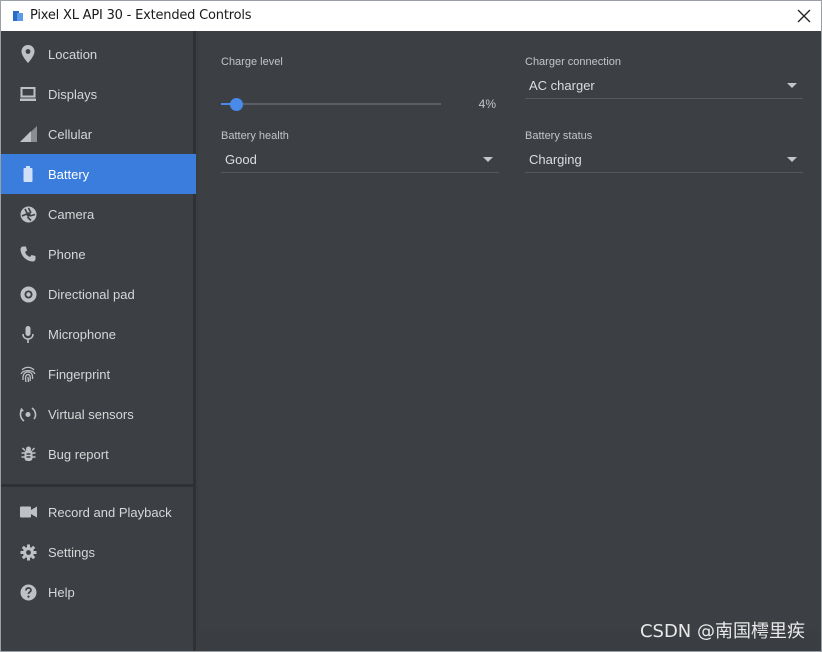  What do you see at coordinates (73, 94) in the screenshot?
I see `sidebar-item-label: Displays` at bounding box center [73, 94].